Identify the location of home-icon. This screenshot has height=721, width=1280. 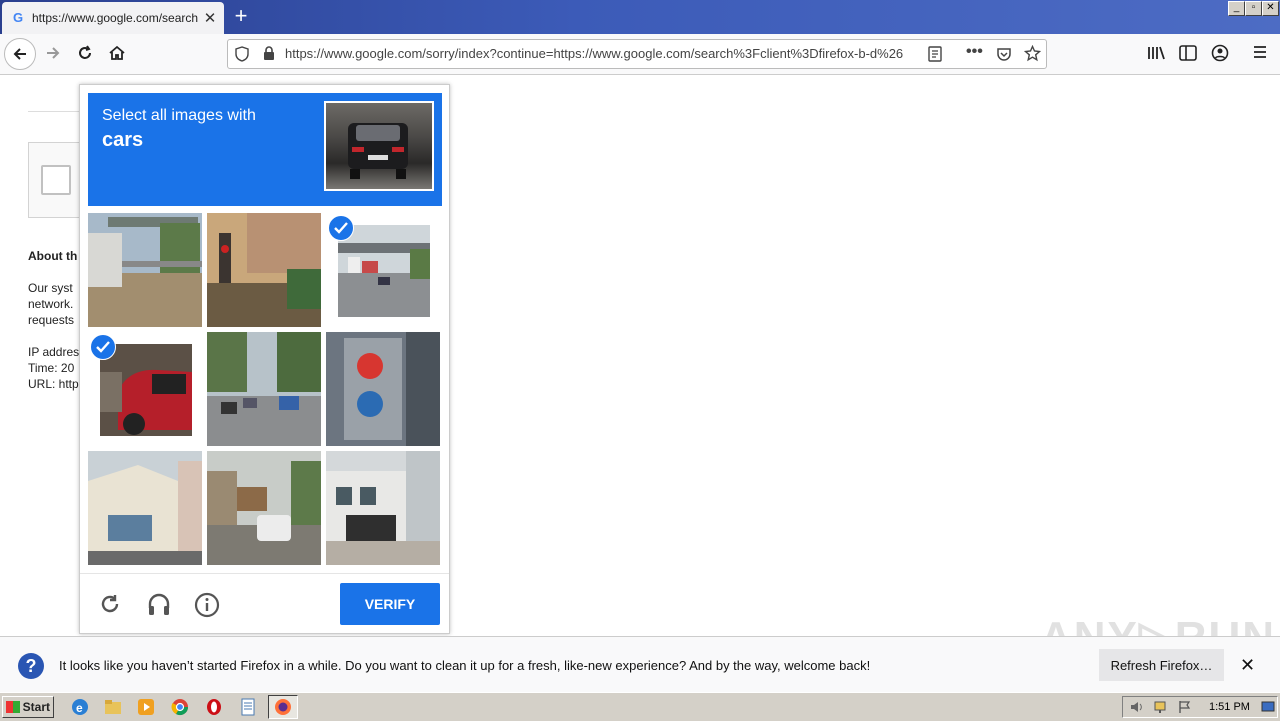
(117, 52).